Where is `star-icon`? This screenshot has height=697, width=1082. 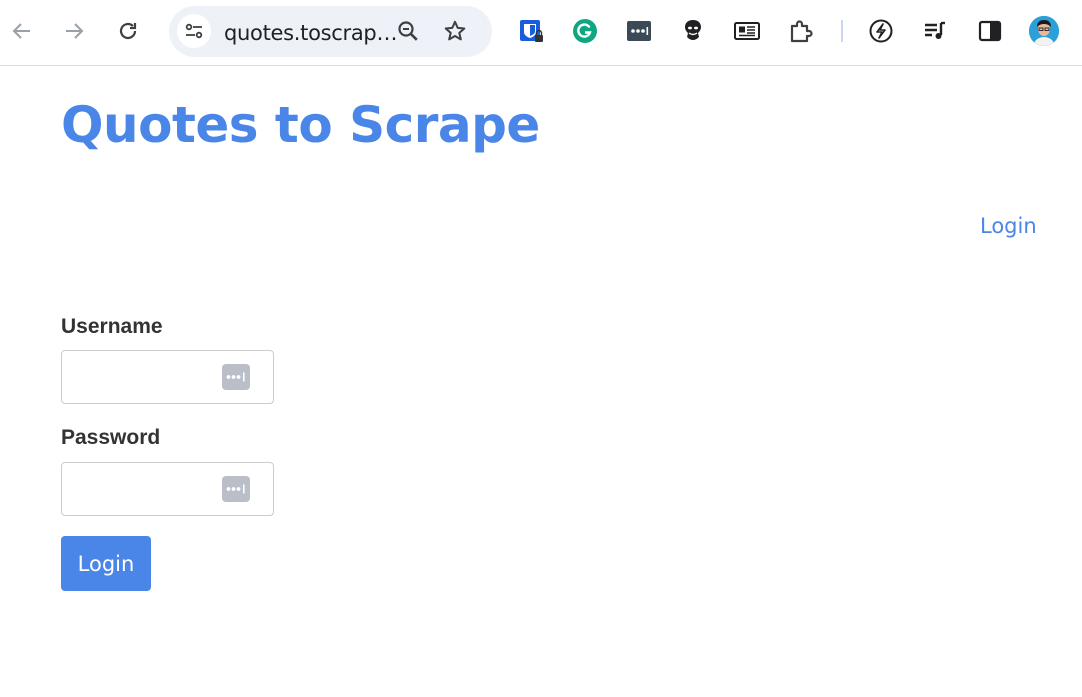
star-icon is located at coordinates (455, 30).